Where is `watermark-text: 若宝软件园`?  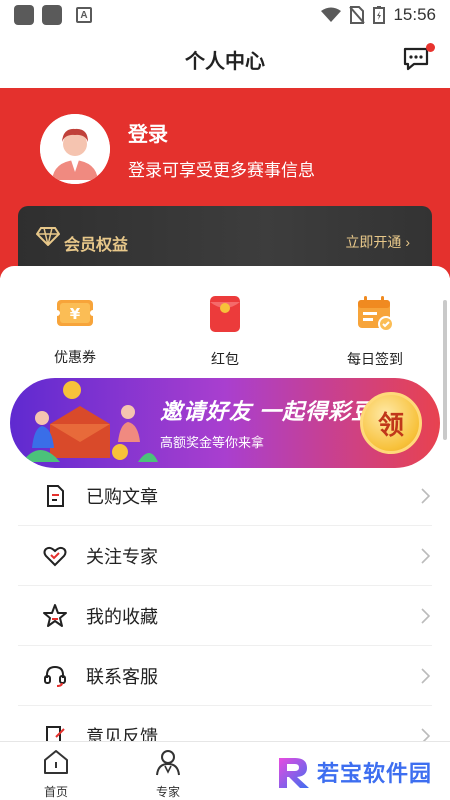
watermark-text: 若宝软件园 is located at coordinates (374, 773).